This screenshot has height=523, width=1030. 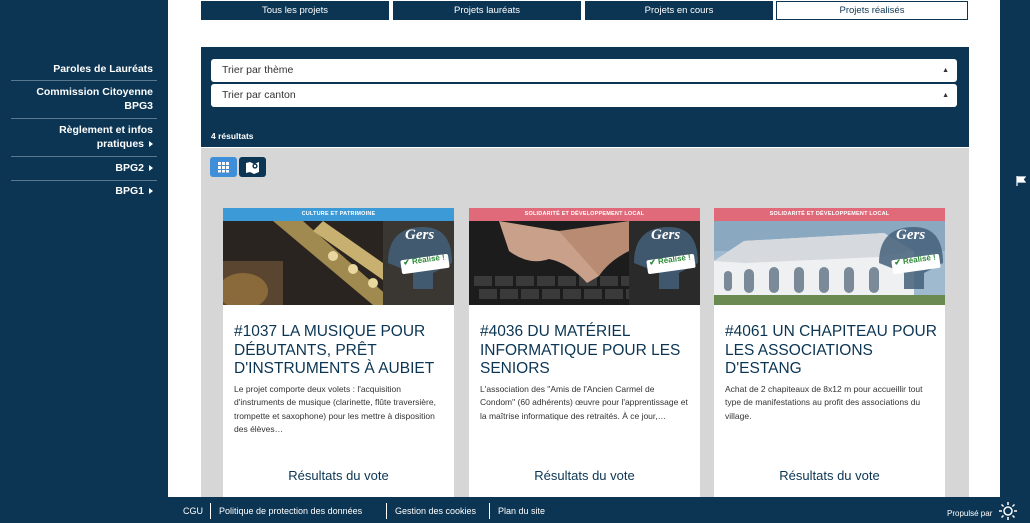 I want to click on sidebar-item-label: Paroles de Lauréats, so click(x=103, y=69).